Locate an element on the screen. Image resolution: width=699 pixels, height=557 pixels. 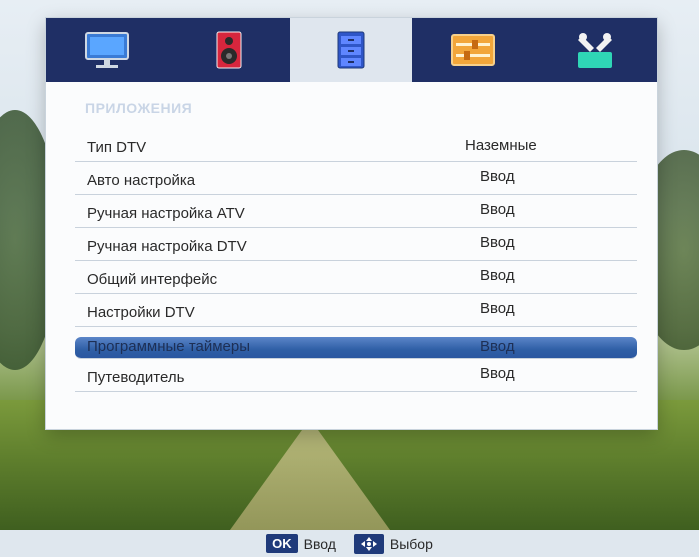
cabinet-icon is located at coordinates (351, 50).